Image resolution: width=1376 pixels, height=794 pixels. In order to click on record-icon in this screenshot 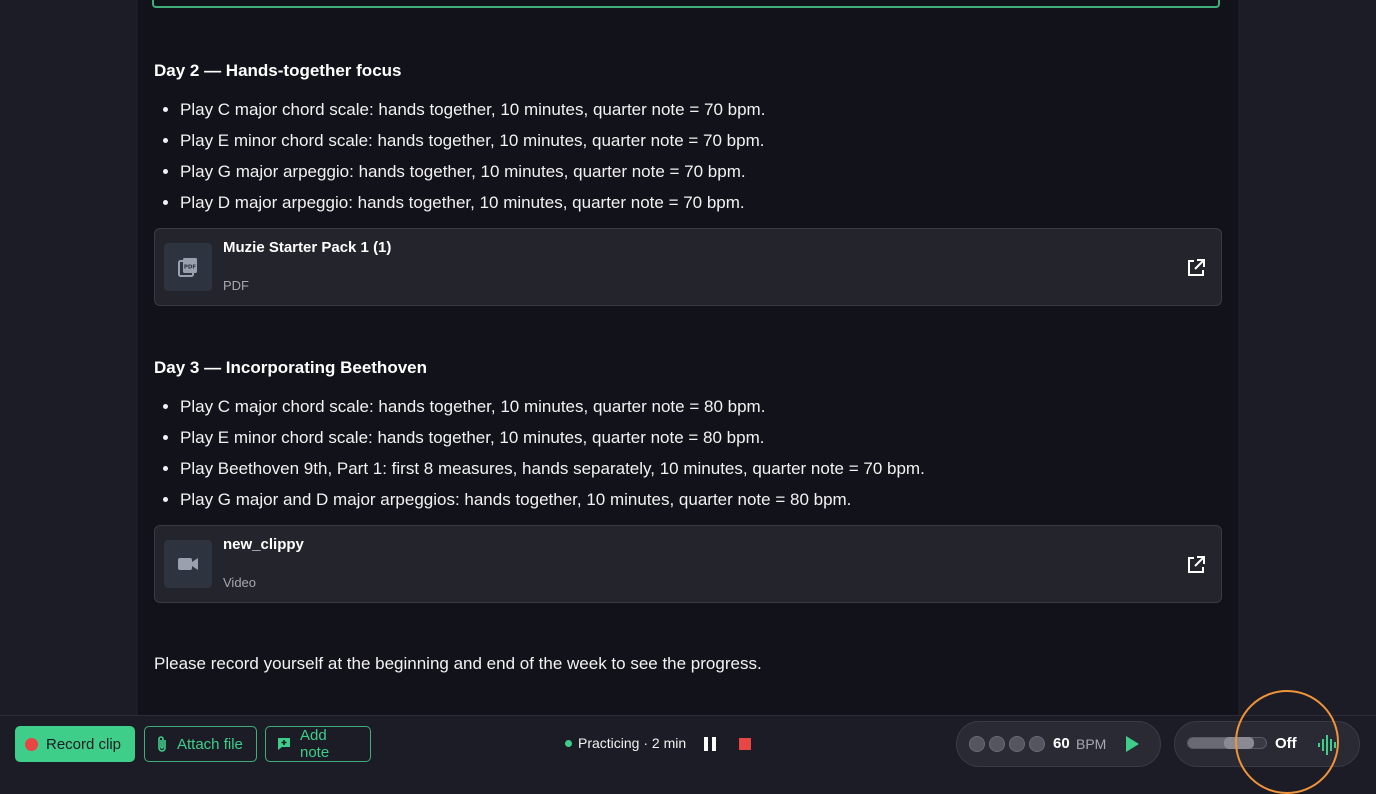, I will do `click(31, 744)`.